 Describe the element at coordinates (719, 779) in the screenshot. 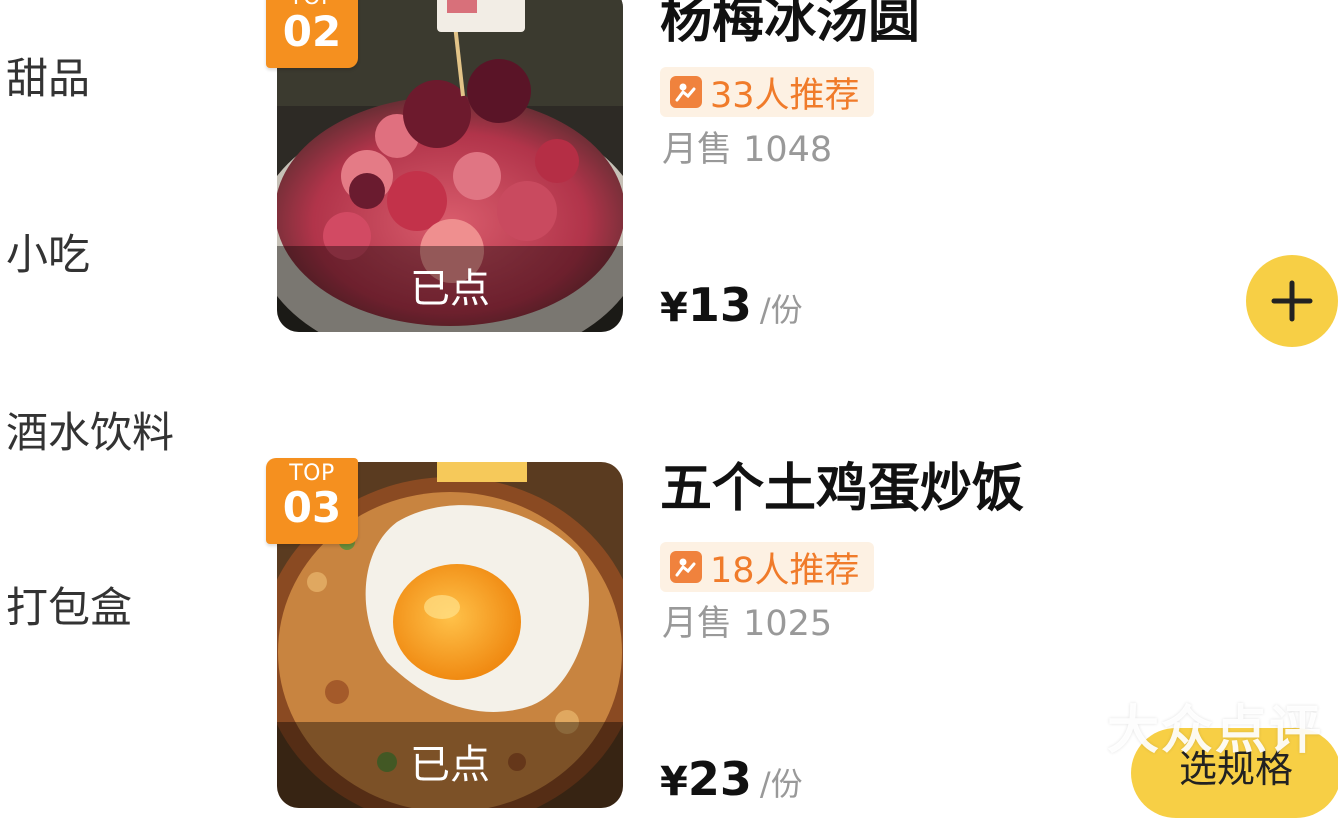

I see `price-value: 23` at that location.